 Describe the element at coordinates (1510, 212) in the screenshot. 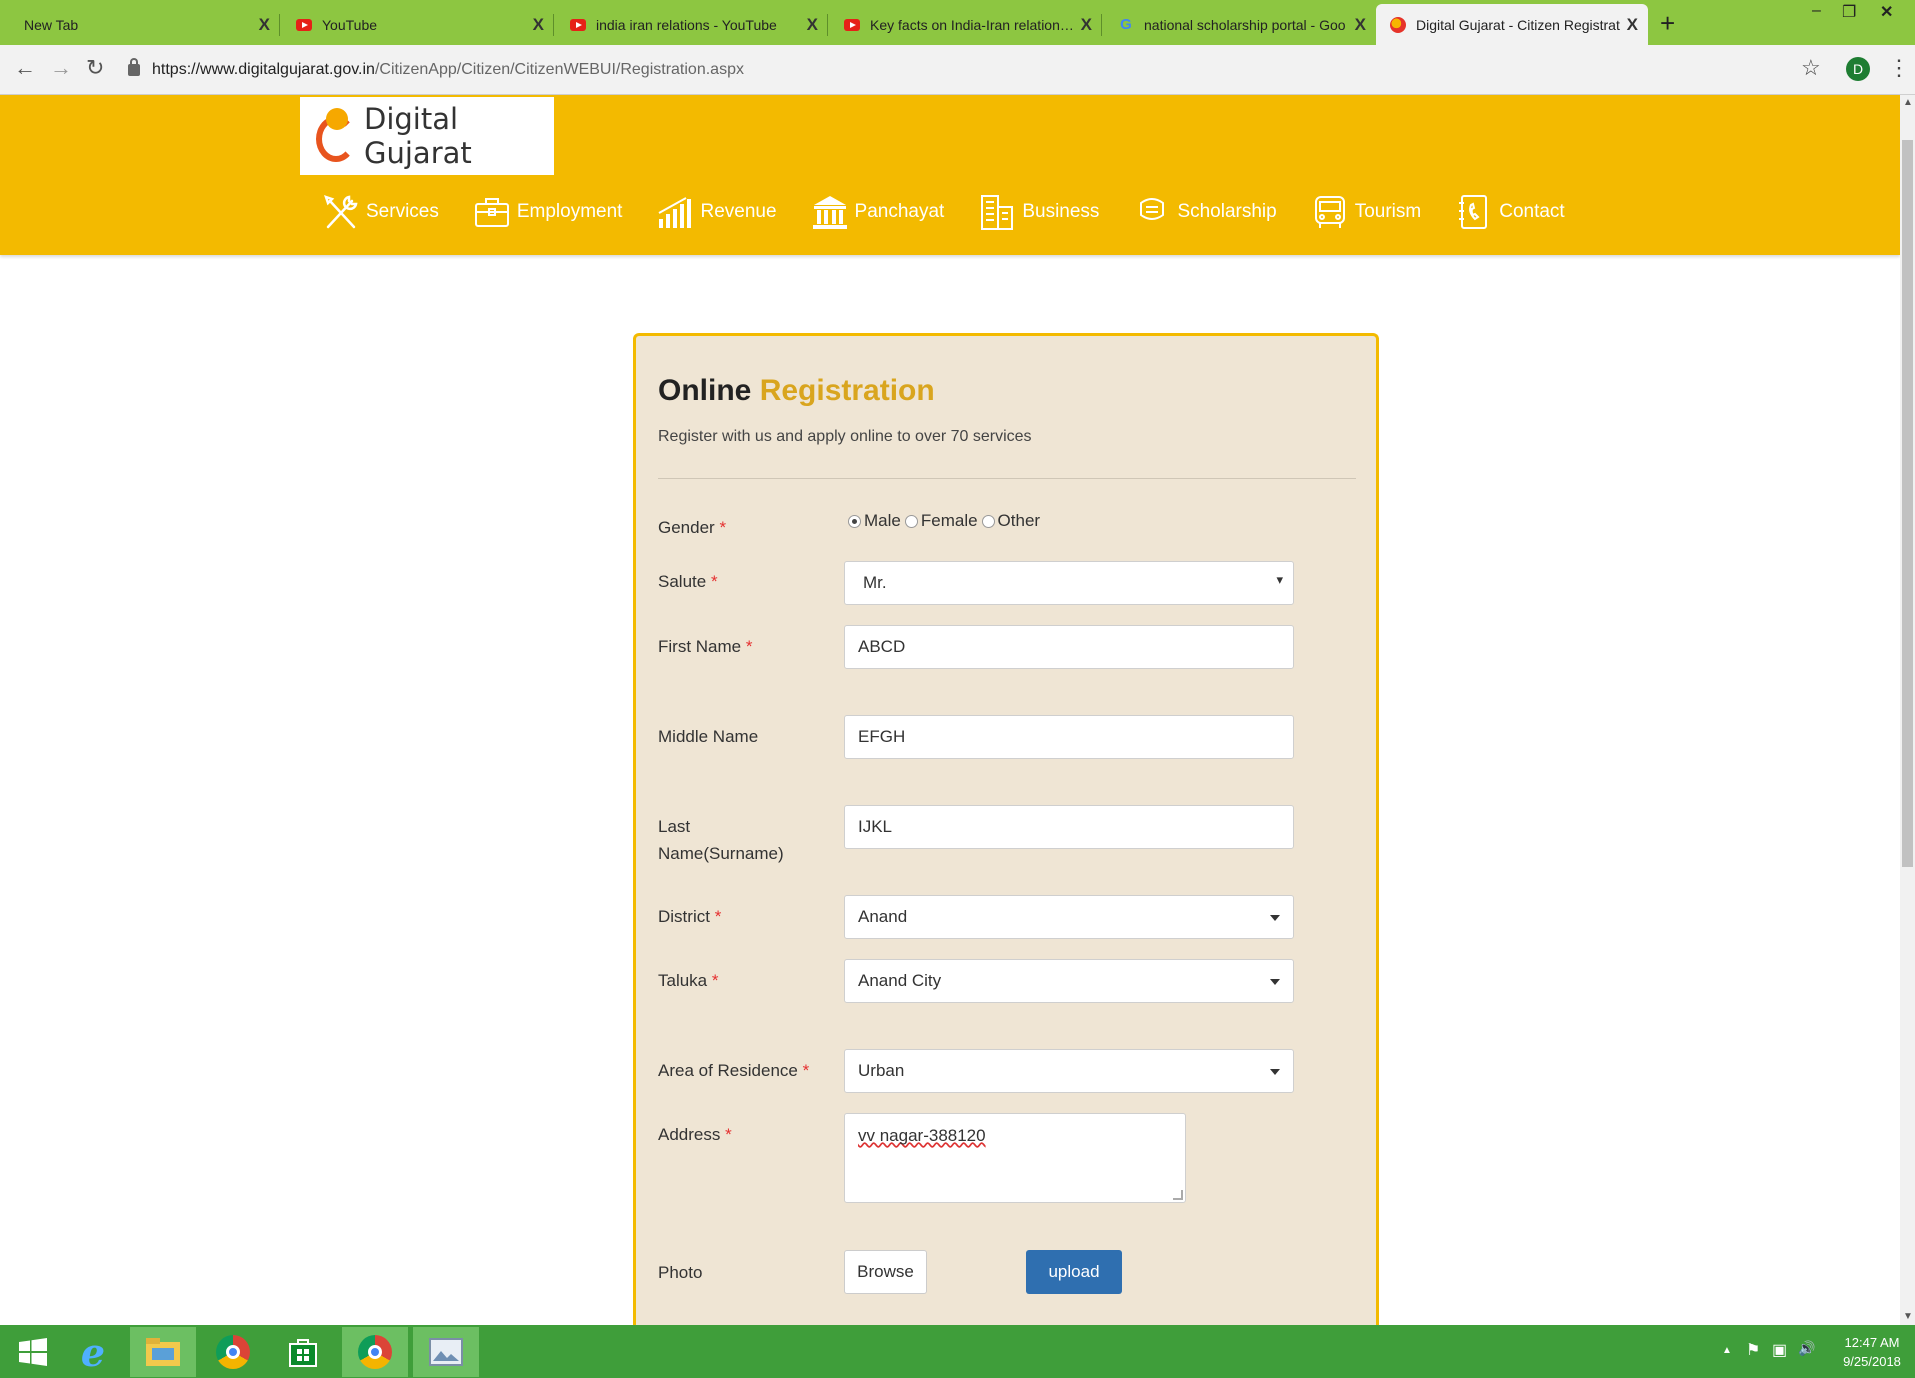

I see `nav-contact: Contact` at that location.